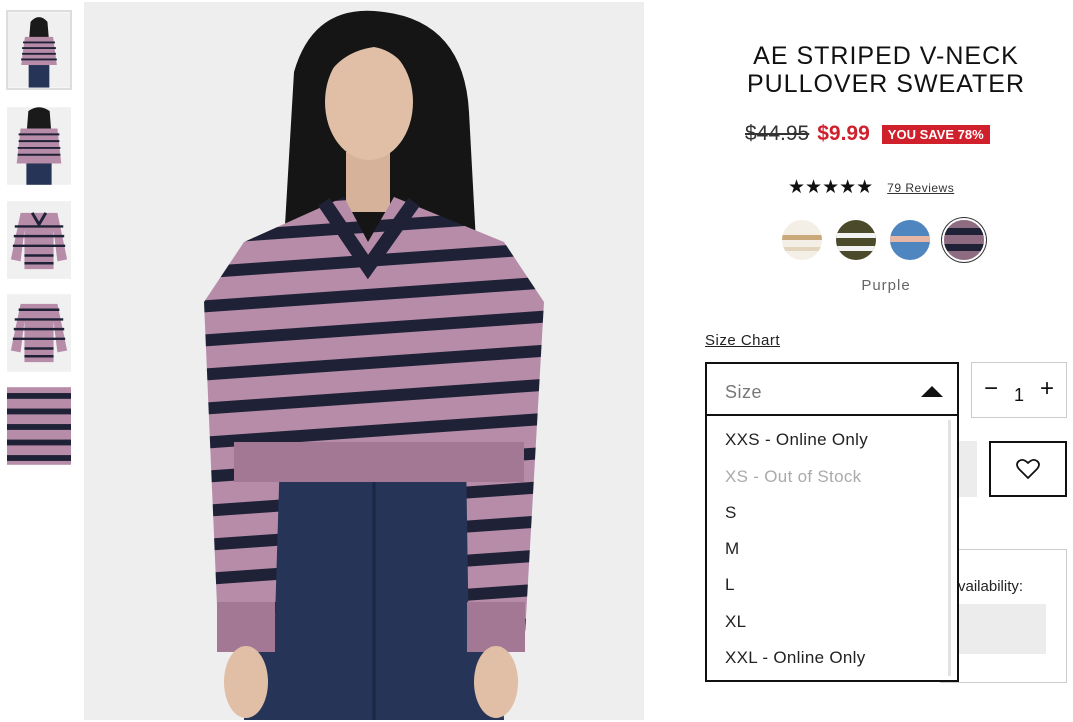 The height and width of the screenshot is (722, 1073). What do you see at coordinates (910, 240) in the screenshot?
I see `swatch-blue` at bounding box center [910, 240].